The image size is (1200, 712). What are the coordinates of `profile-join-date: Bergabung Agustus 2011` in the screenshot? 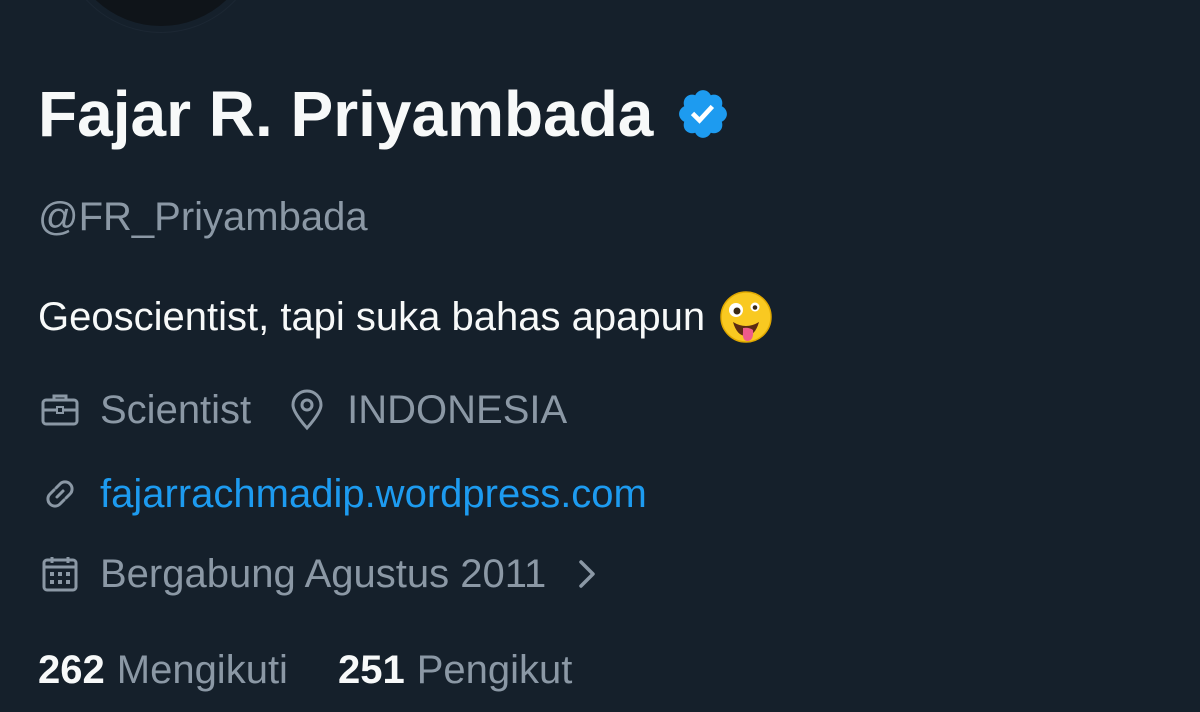 It's located at (320, 574).